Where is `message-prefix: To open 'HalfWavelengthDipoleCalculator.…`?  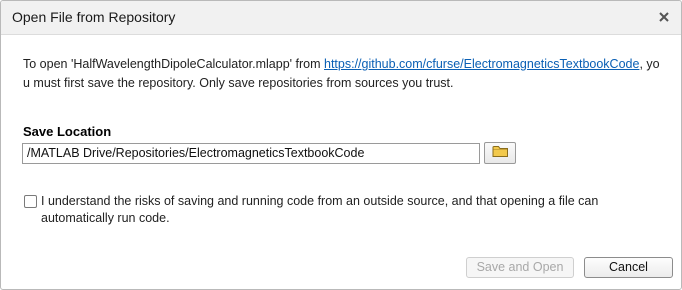 message-prefix: To open 'HalfWavelengthDipoleCalculator.… is located at coordinates (173, 64).